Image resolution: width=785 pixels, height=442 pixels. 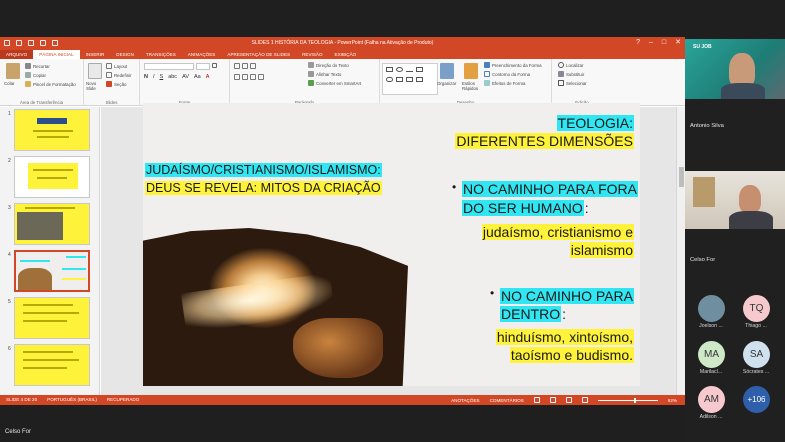 I want to click on minimize-button: –, so click(x=651, y=43).